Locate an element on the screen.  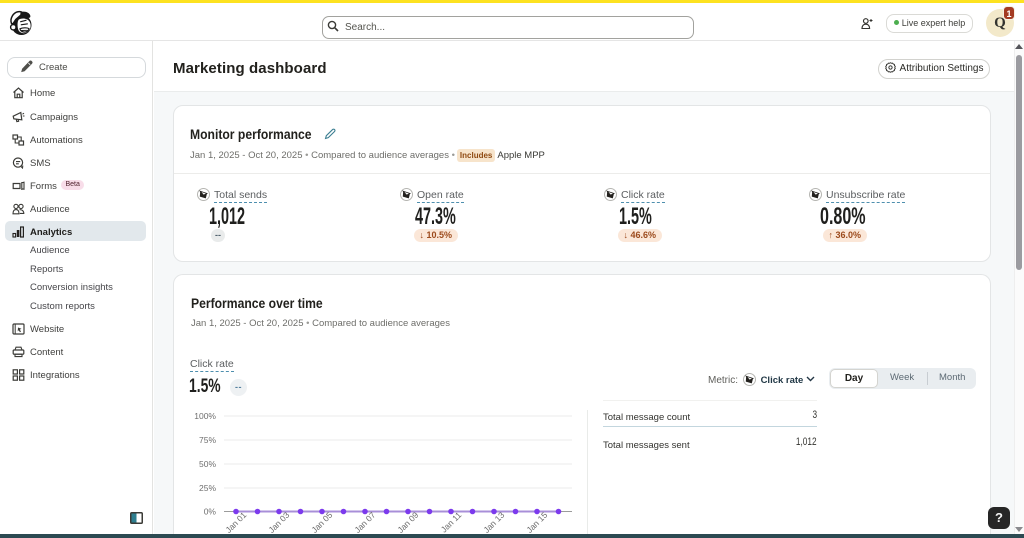
svg-text: 100% is located at coordinates (205, 416).